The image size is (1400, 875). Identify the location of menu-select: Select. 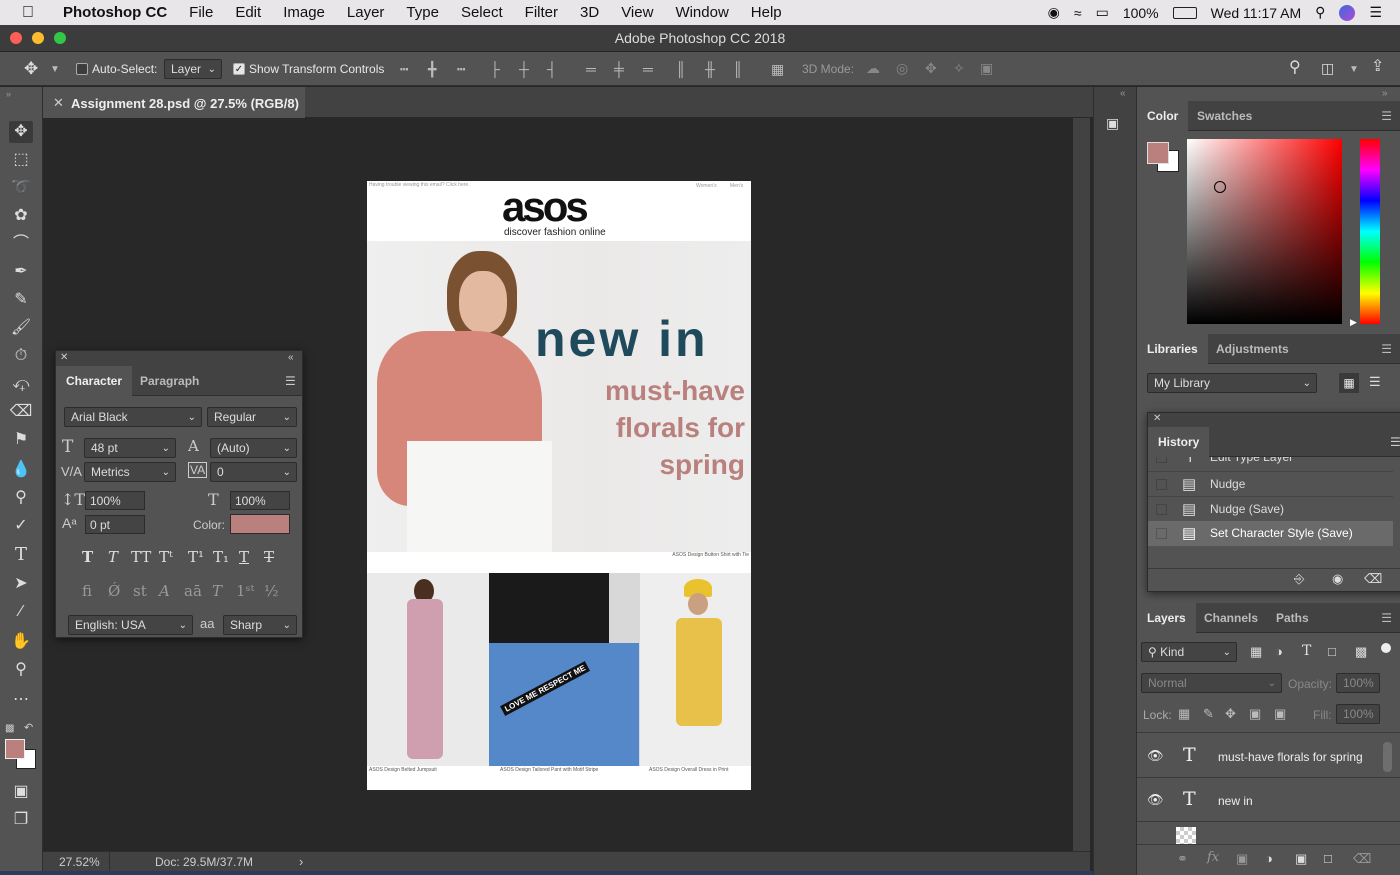
(482, 12).